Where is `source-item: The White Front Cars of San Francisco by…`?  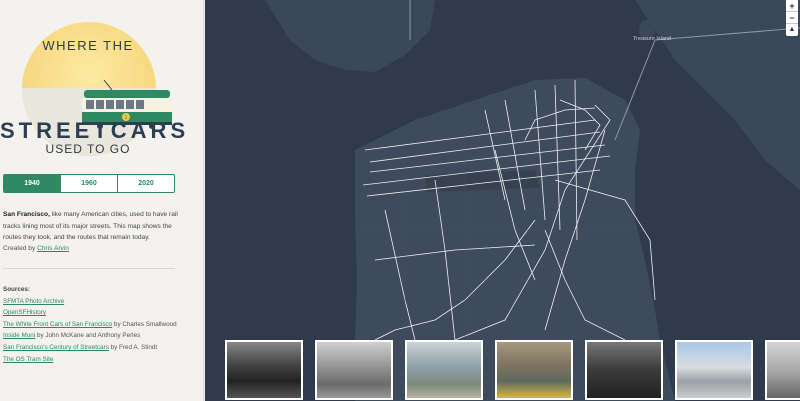
source-item: The White Front Cars of San Francisco by… is located at coordinates (98, 325).